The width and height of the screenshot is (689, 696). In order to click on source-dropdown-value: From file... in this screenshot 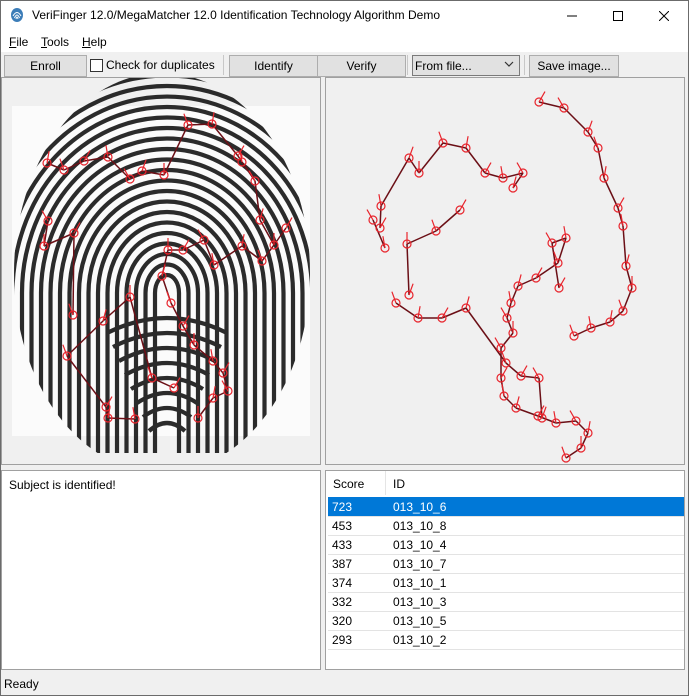, I will do `click(443, 66)`.